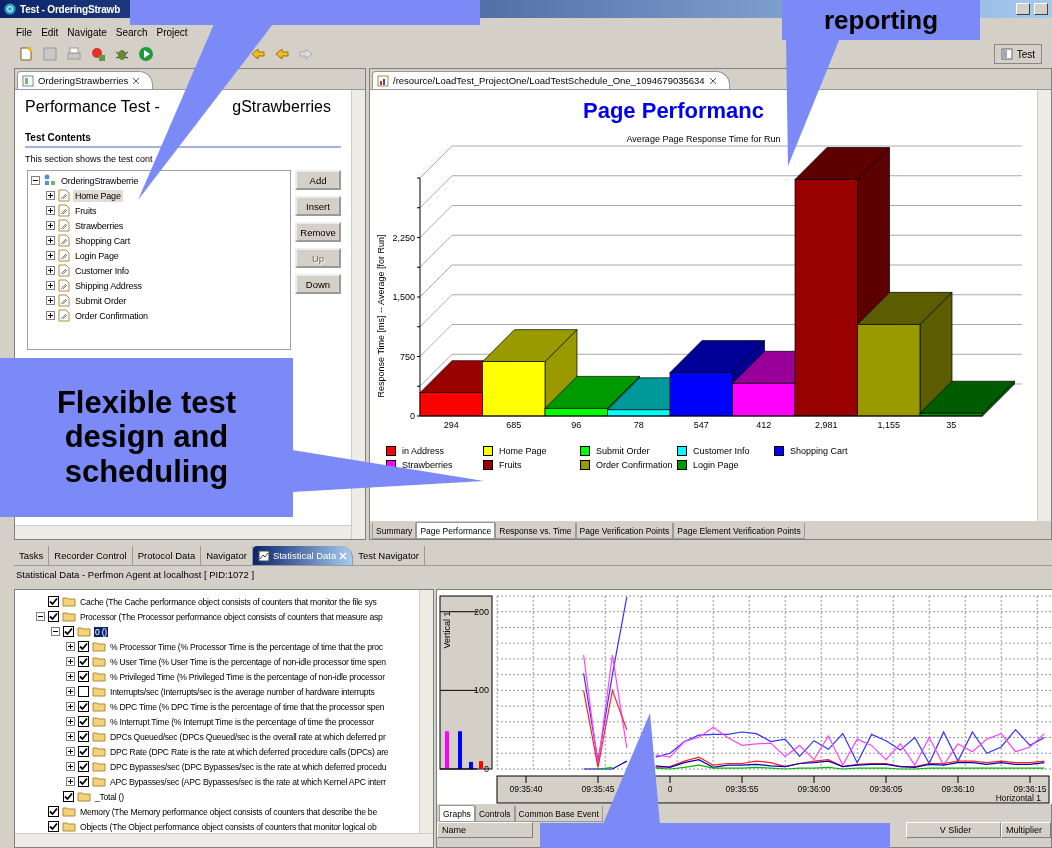  Describe the element at coordinates (394, 531) in the screenshot. I see `report-tab: Summary` at that location.